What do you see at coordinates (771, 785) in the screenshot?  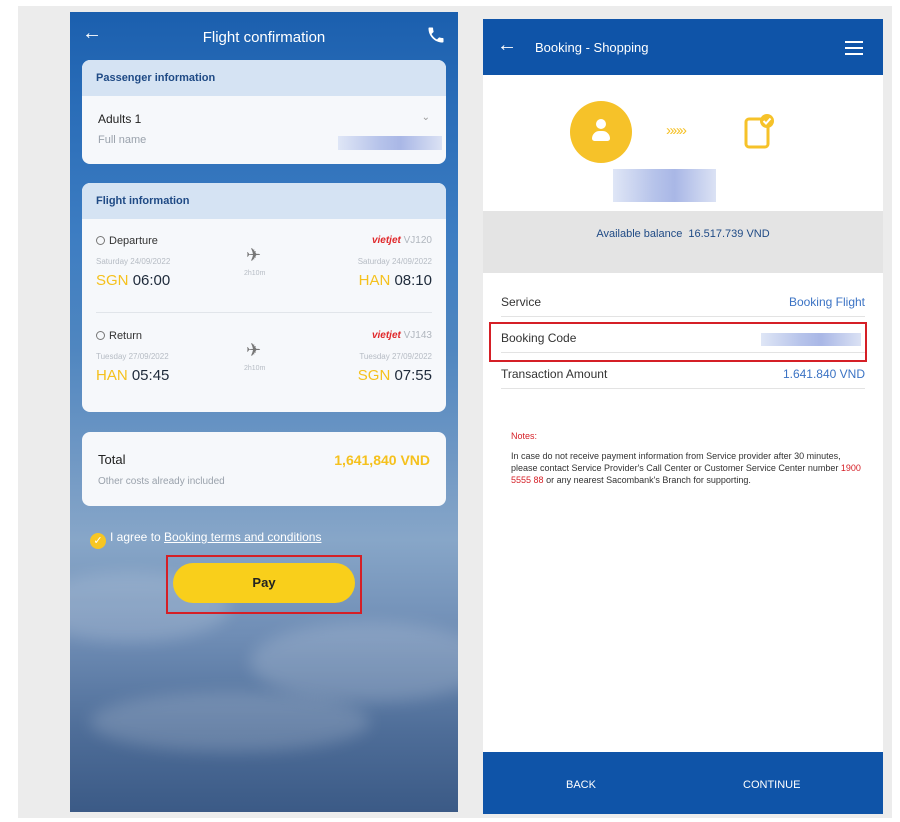 I see `continue-button: CONTINUE` at bounding box center [771, 785].